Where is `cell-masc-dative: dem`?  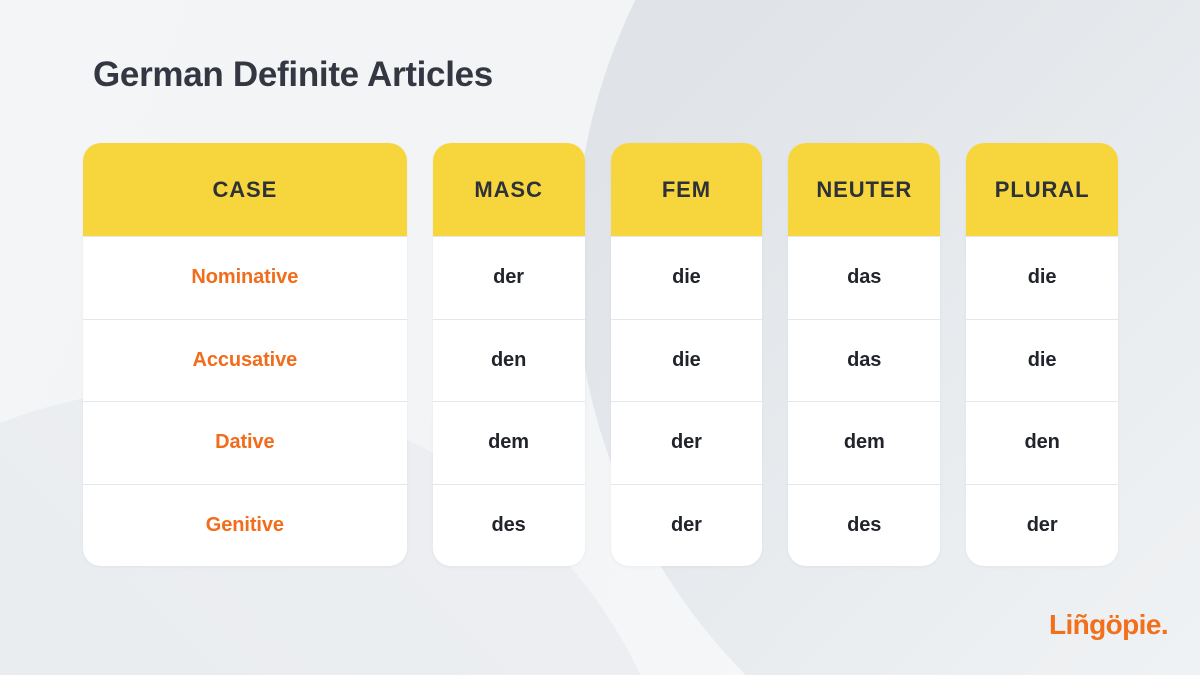 cell-masc-dative: dem is located at coordinates (508, 442).